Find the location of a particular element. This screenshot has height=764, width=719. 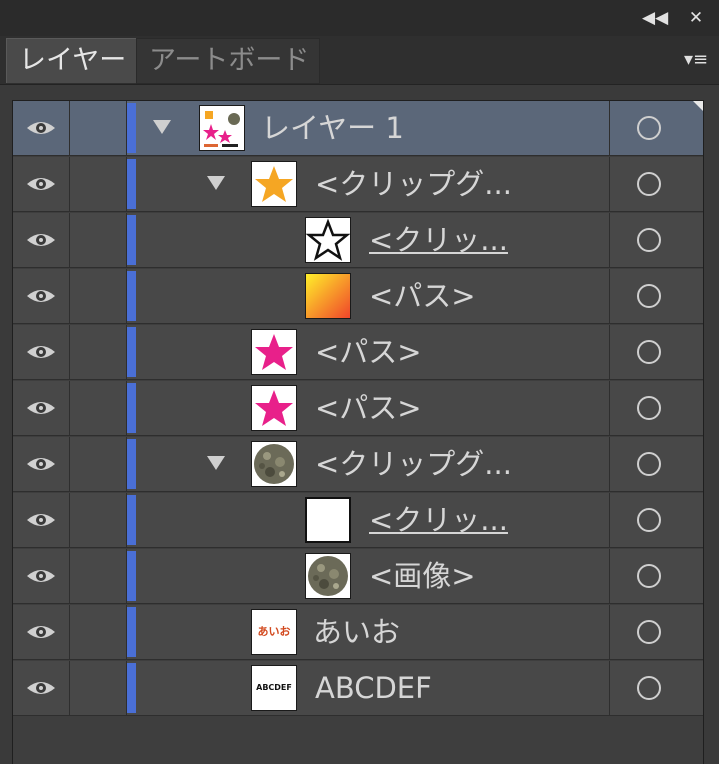

layer-row: ABCDEF ABCDEF is located at coordinates (358, 688).